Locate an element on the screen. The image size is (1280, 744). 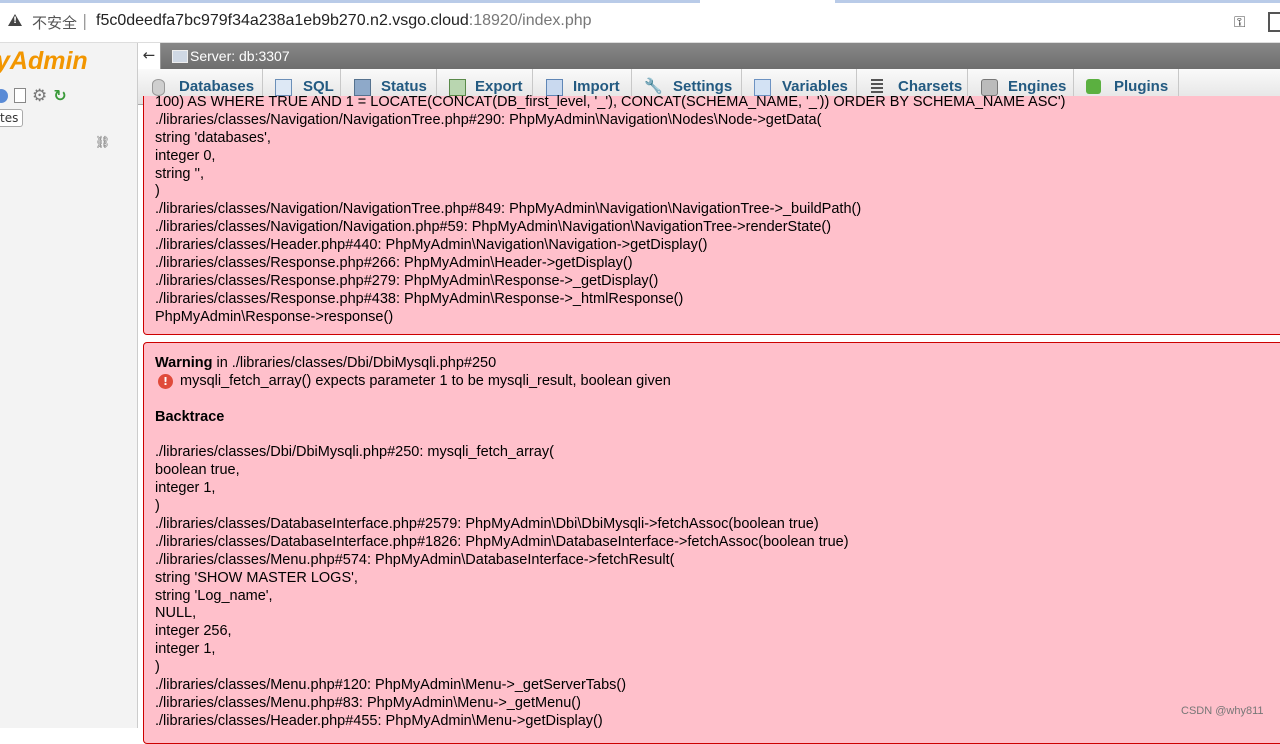
backtrace-line: integer 0, is located at coordinates (185, 155).